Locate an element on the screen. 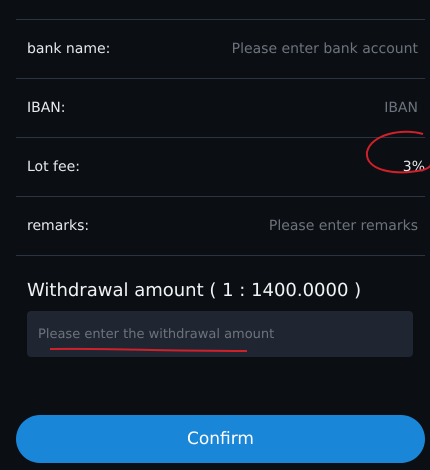 The height and width of the screenshot is (470, 430). field-label: IBAN: is located at coordinates (46, 108).